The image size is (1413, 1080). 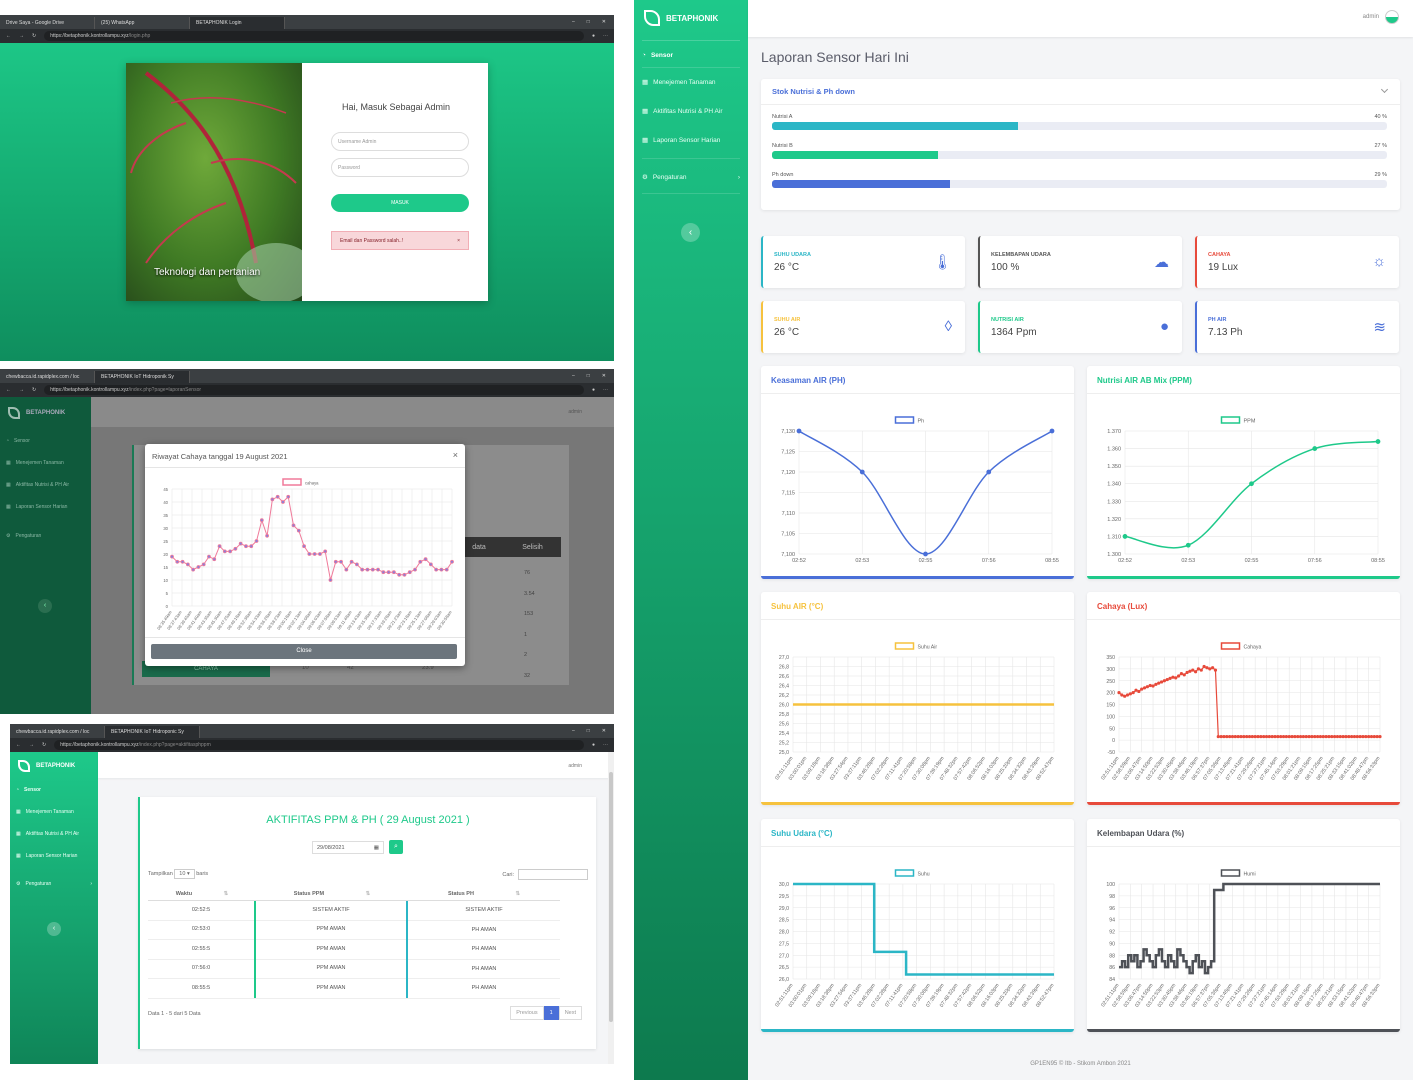 I want to click on page-1-button: 1, so click(x=551, y=1013).